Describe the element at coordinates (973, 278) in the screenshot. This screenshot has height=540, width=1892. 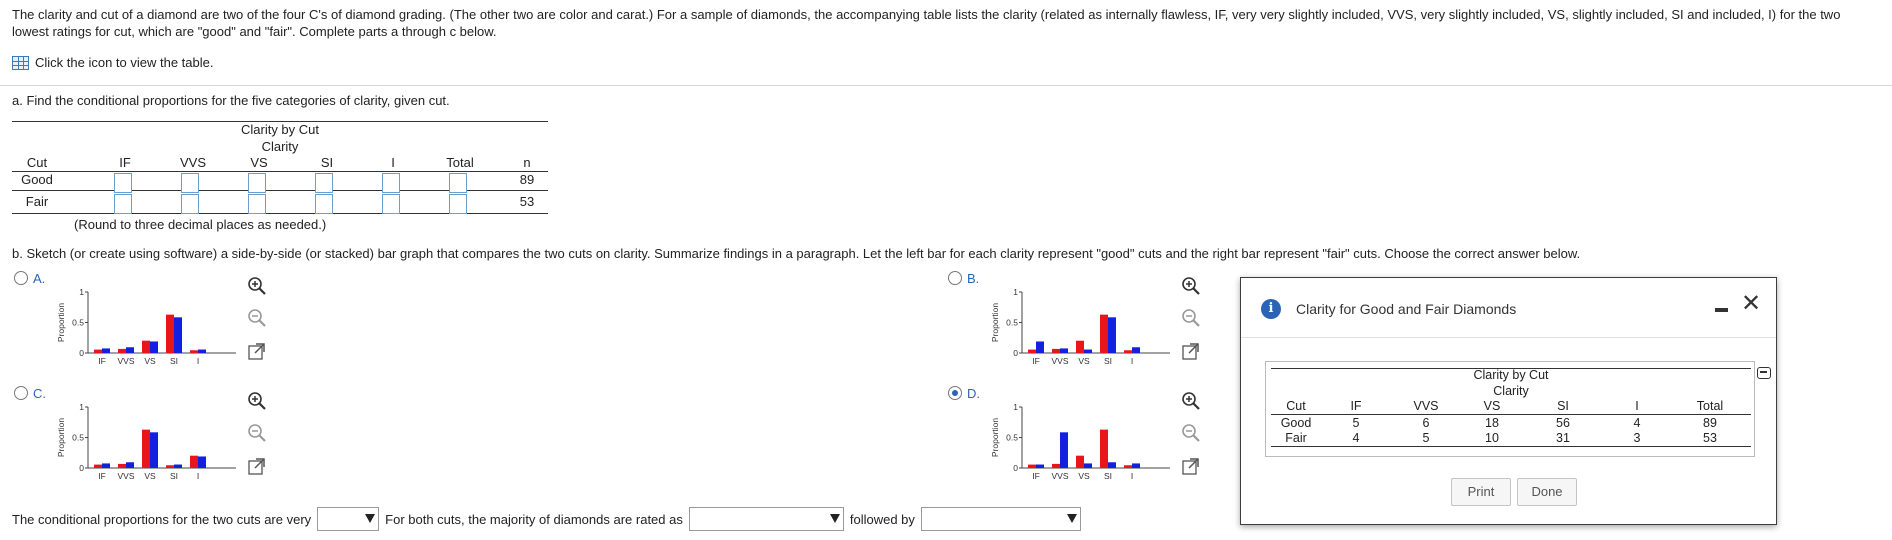
I see `option-b-label: B.` at that location.